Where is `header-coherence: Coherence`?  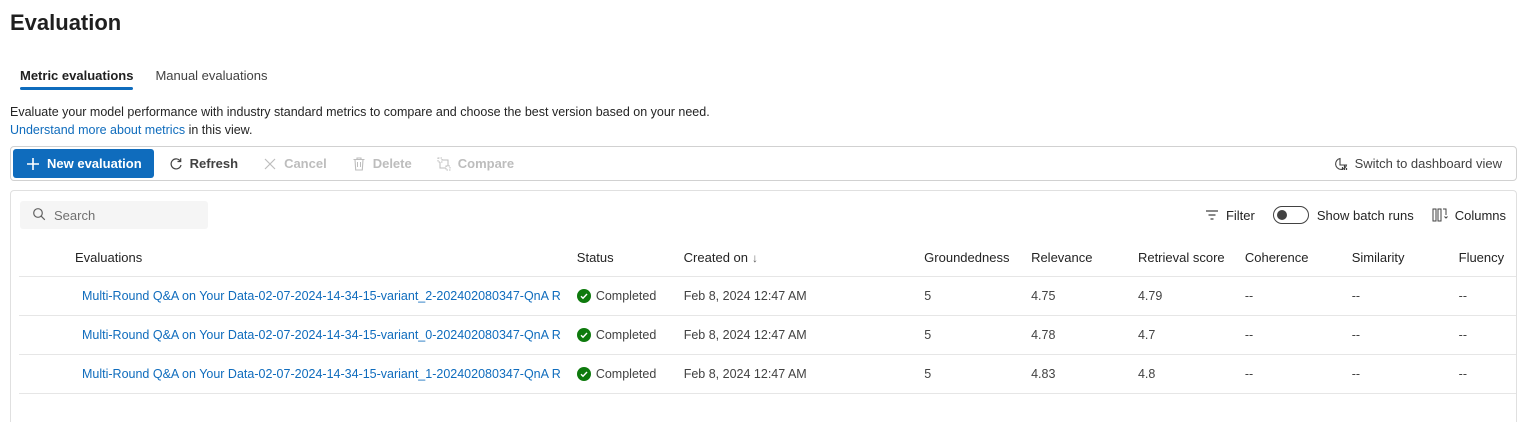
header-coherence: Coherence is located at coordinates (1298, 257).